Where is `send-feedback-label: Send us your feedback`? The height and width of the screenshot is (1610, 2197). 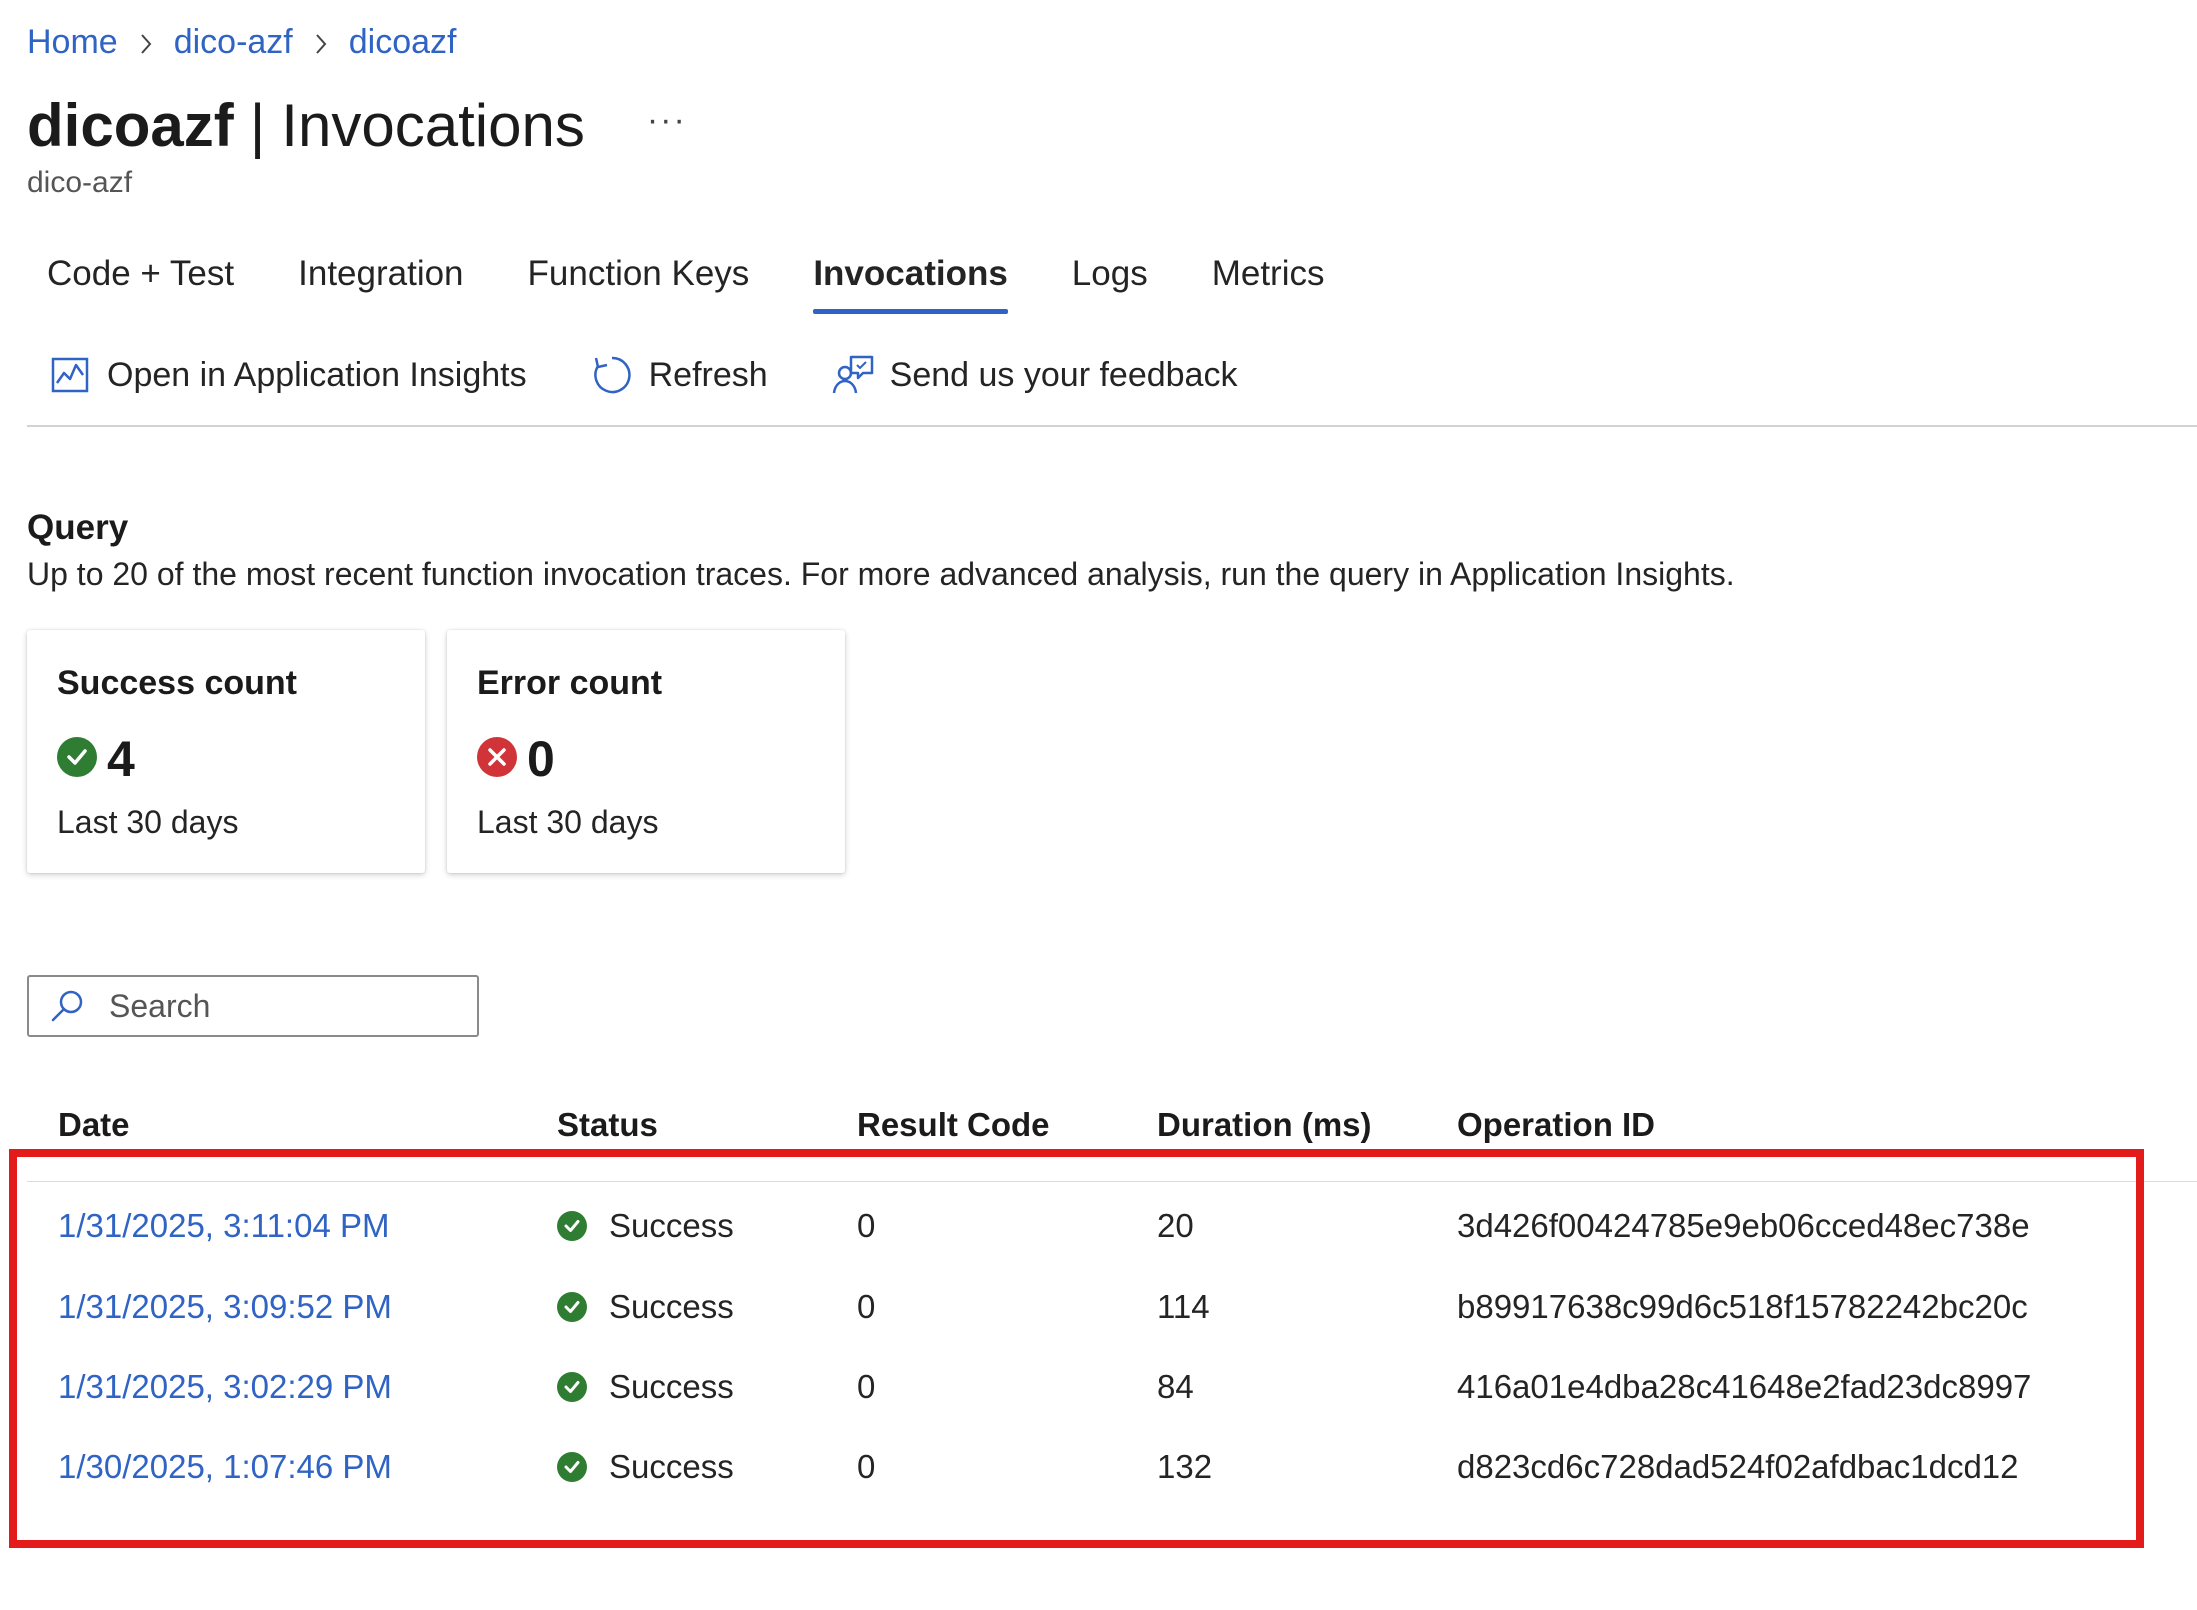 send-feedback-label: Send us your feedback is located at coordinates (1063, 374).